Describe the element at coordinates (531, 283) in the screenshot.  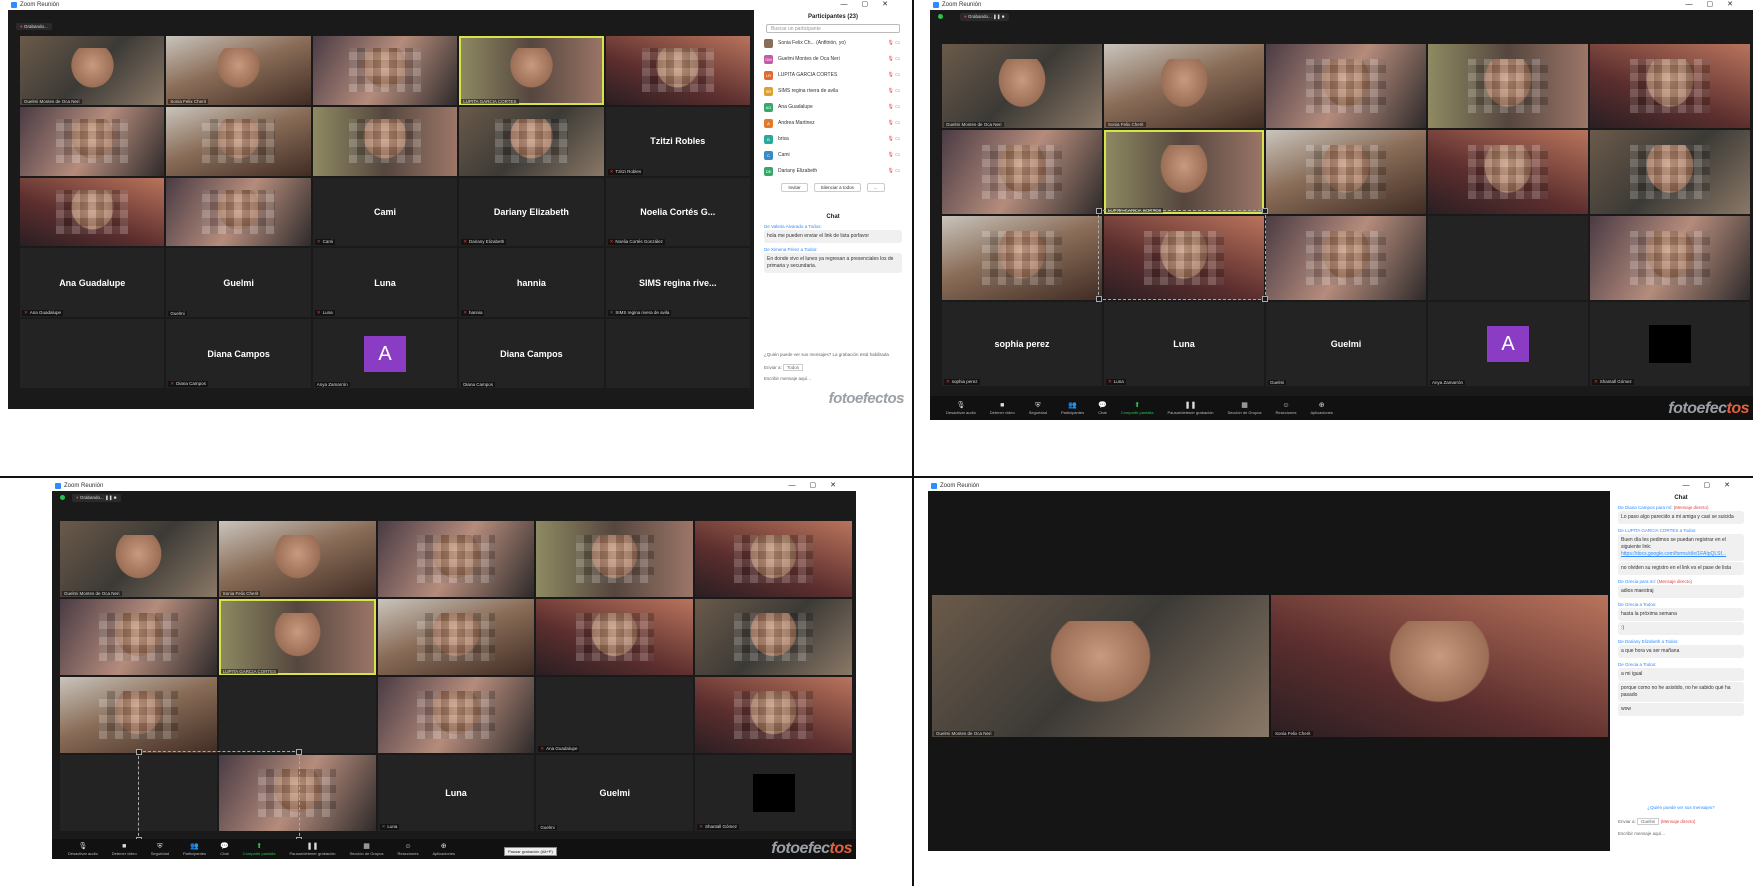
I see `participant-tile: hannia ✕ hannia` at that location.